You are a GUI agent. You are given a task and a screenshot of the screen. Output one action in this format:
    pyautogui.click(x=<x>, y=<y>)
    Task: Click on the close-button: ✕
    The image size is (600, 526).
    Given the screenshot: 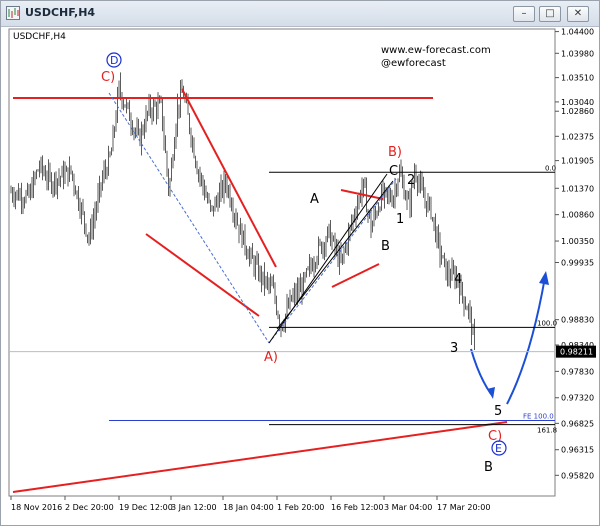 What is the action you would take?
    pyautogui.click(x=578, y=14)
    